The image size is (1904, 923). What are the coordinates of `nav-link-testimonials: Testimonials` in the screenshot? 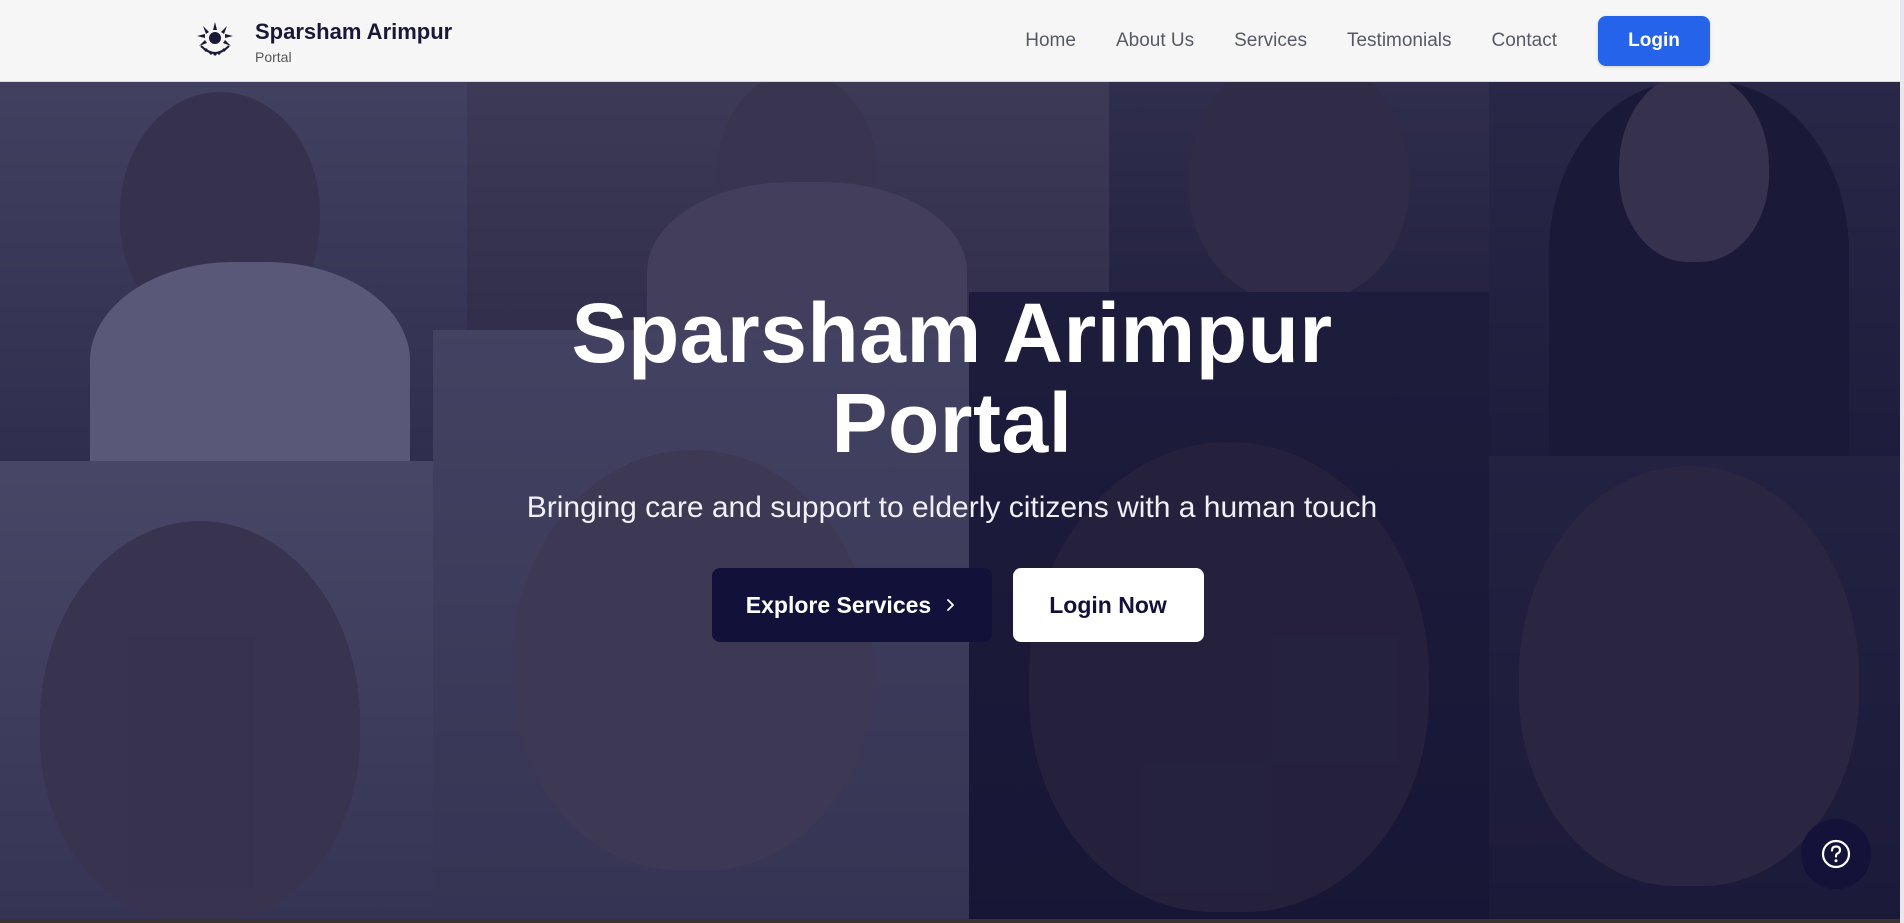 It's located at (1399, 41).